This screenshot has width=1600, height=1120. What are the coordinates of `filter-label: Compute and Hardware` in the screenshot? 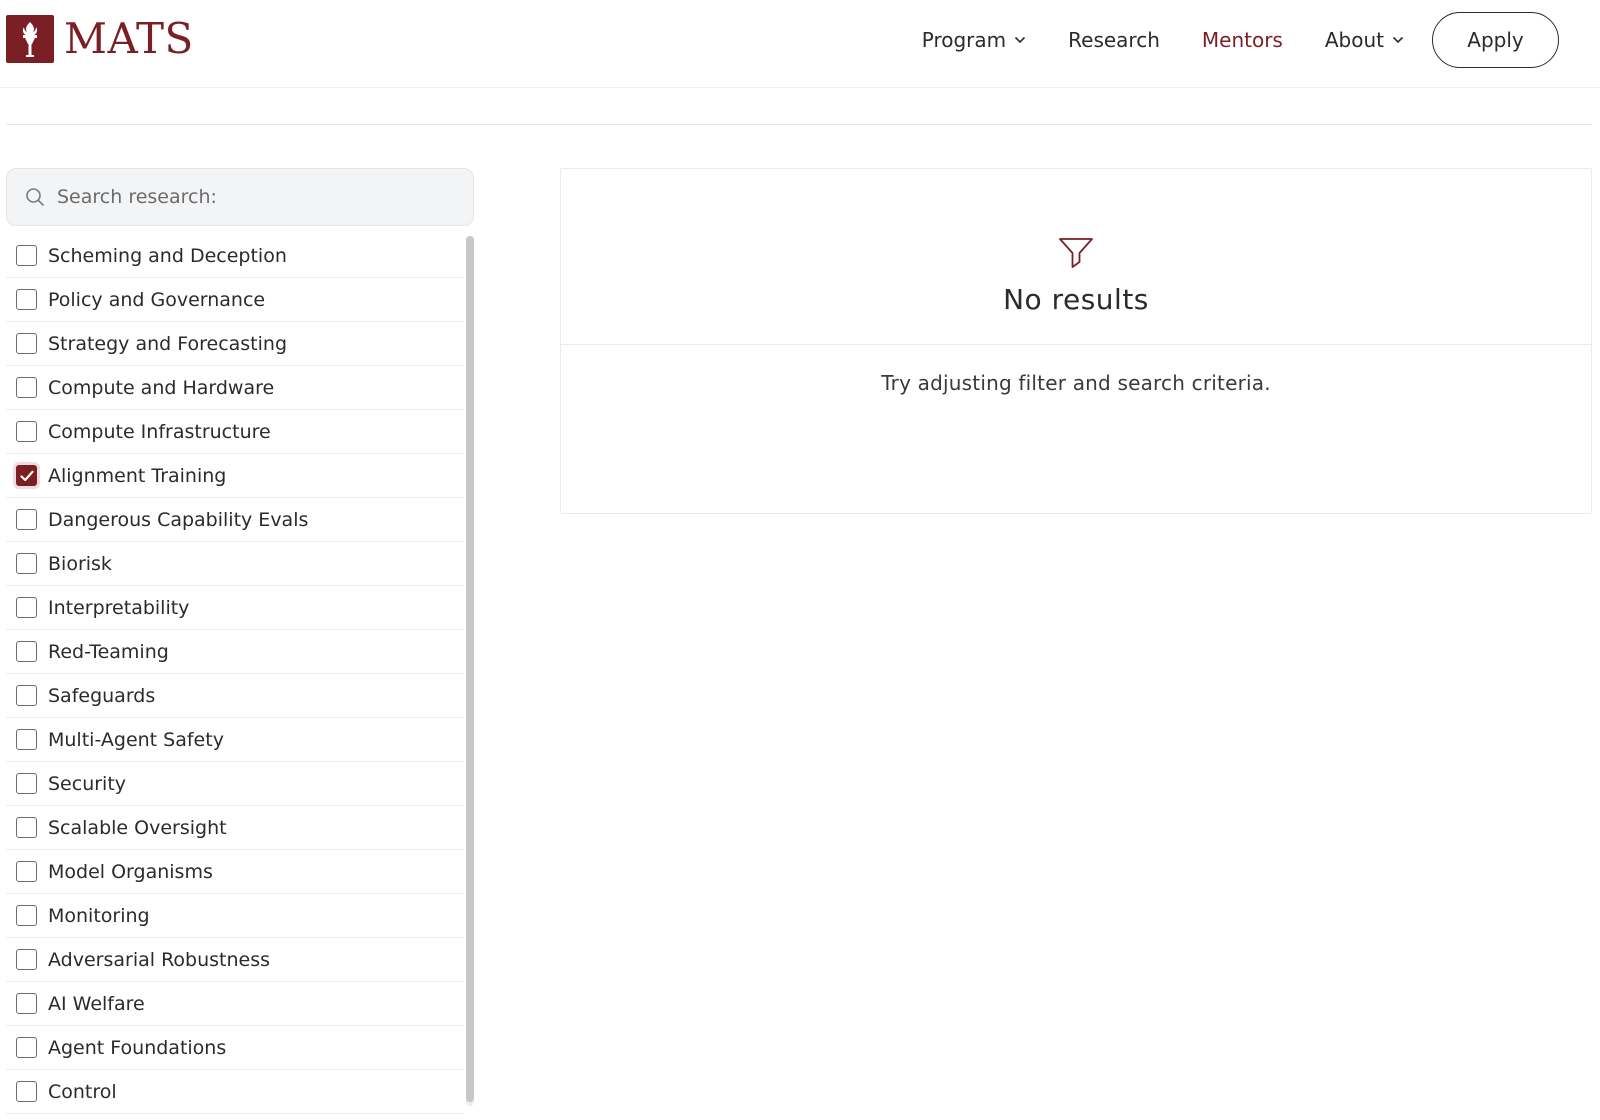 It's located at (161, 387).